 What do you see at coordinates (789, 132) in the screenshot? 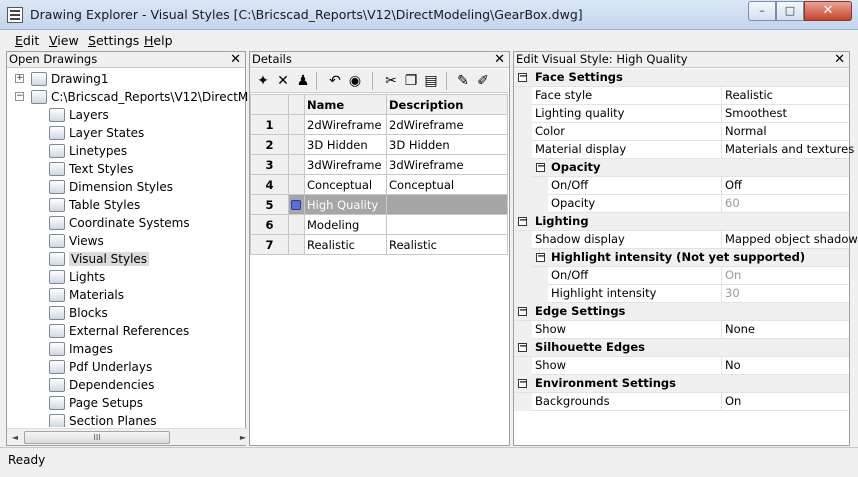
I see `property-value: Normal` at bounding box center [789, 132].